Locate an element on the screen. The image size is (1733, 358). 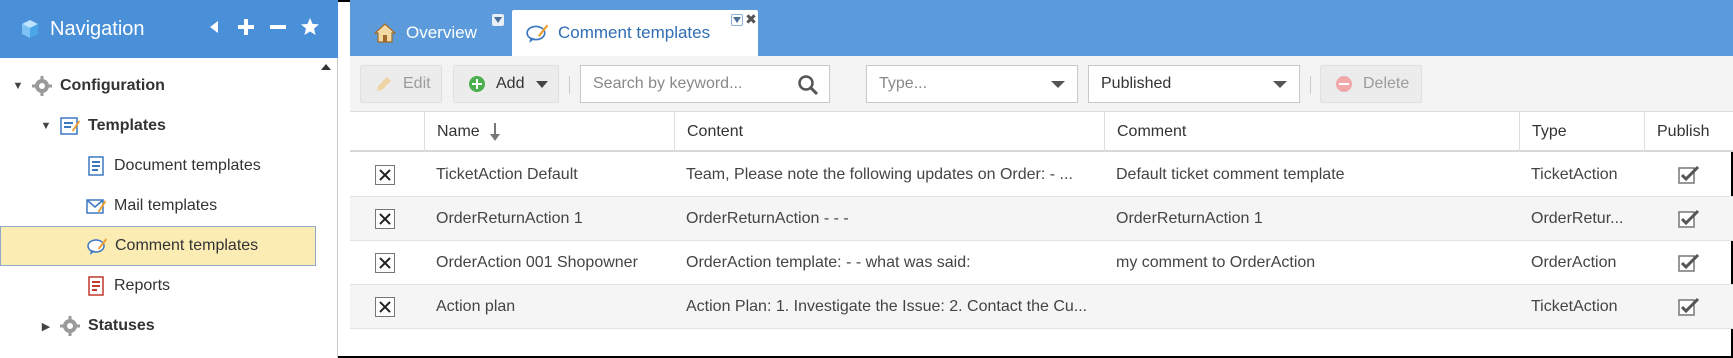
navigation-title: Navigation is located at coordinates (97, 28).